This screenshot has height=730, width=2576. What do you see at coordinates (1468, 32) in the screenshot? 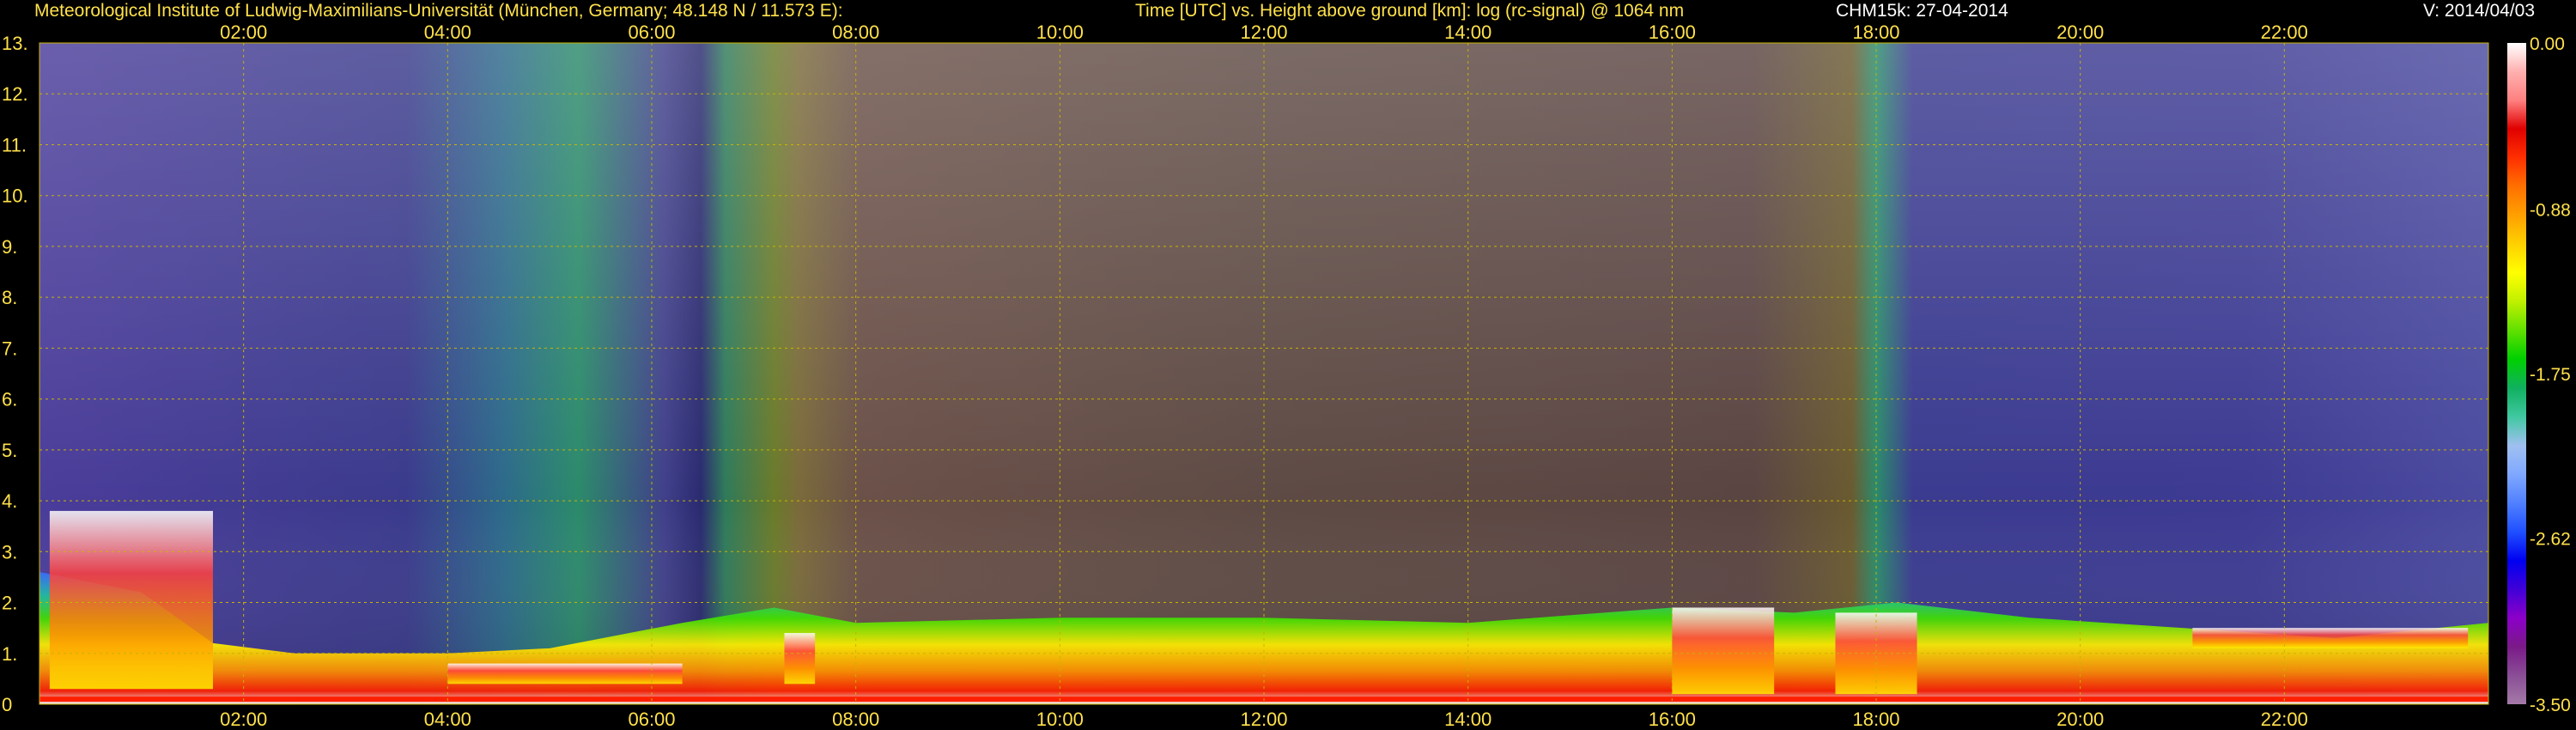
I see `x-tick-label-top: 14:00` at bounding box center [1468, 32].